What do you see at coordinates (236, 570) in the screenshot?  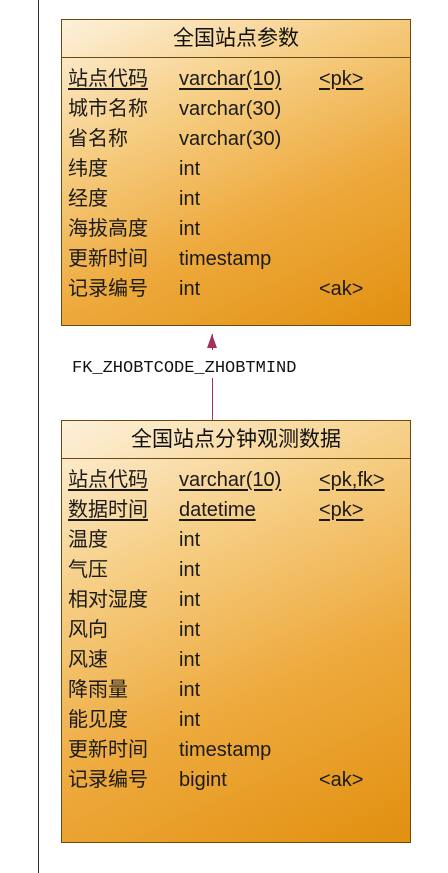 I see `column-row: 气压 int` at bounding box center [236, 570].